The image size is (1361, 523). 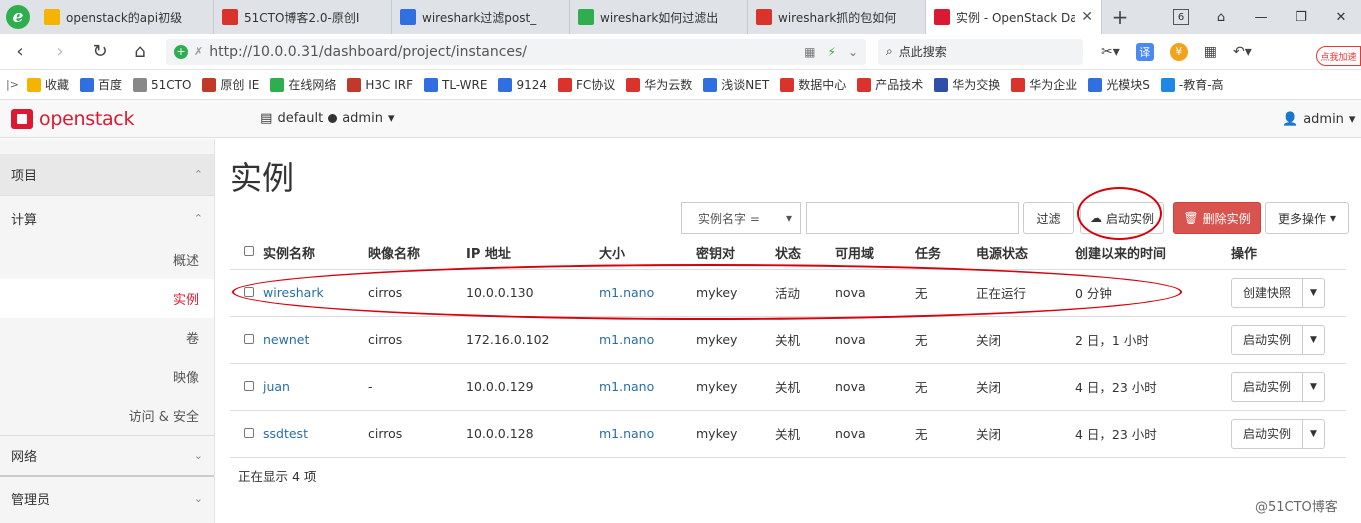 I want to click on browser-tab: 51CTO博客2.0-原创I, so click(x=303, y=17).